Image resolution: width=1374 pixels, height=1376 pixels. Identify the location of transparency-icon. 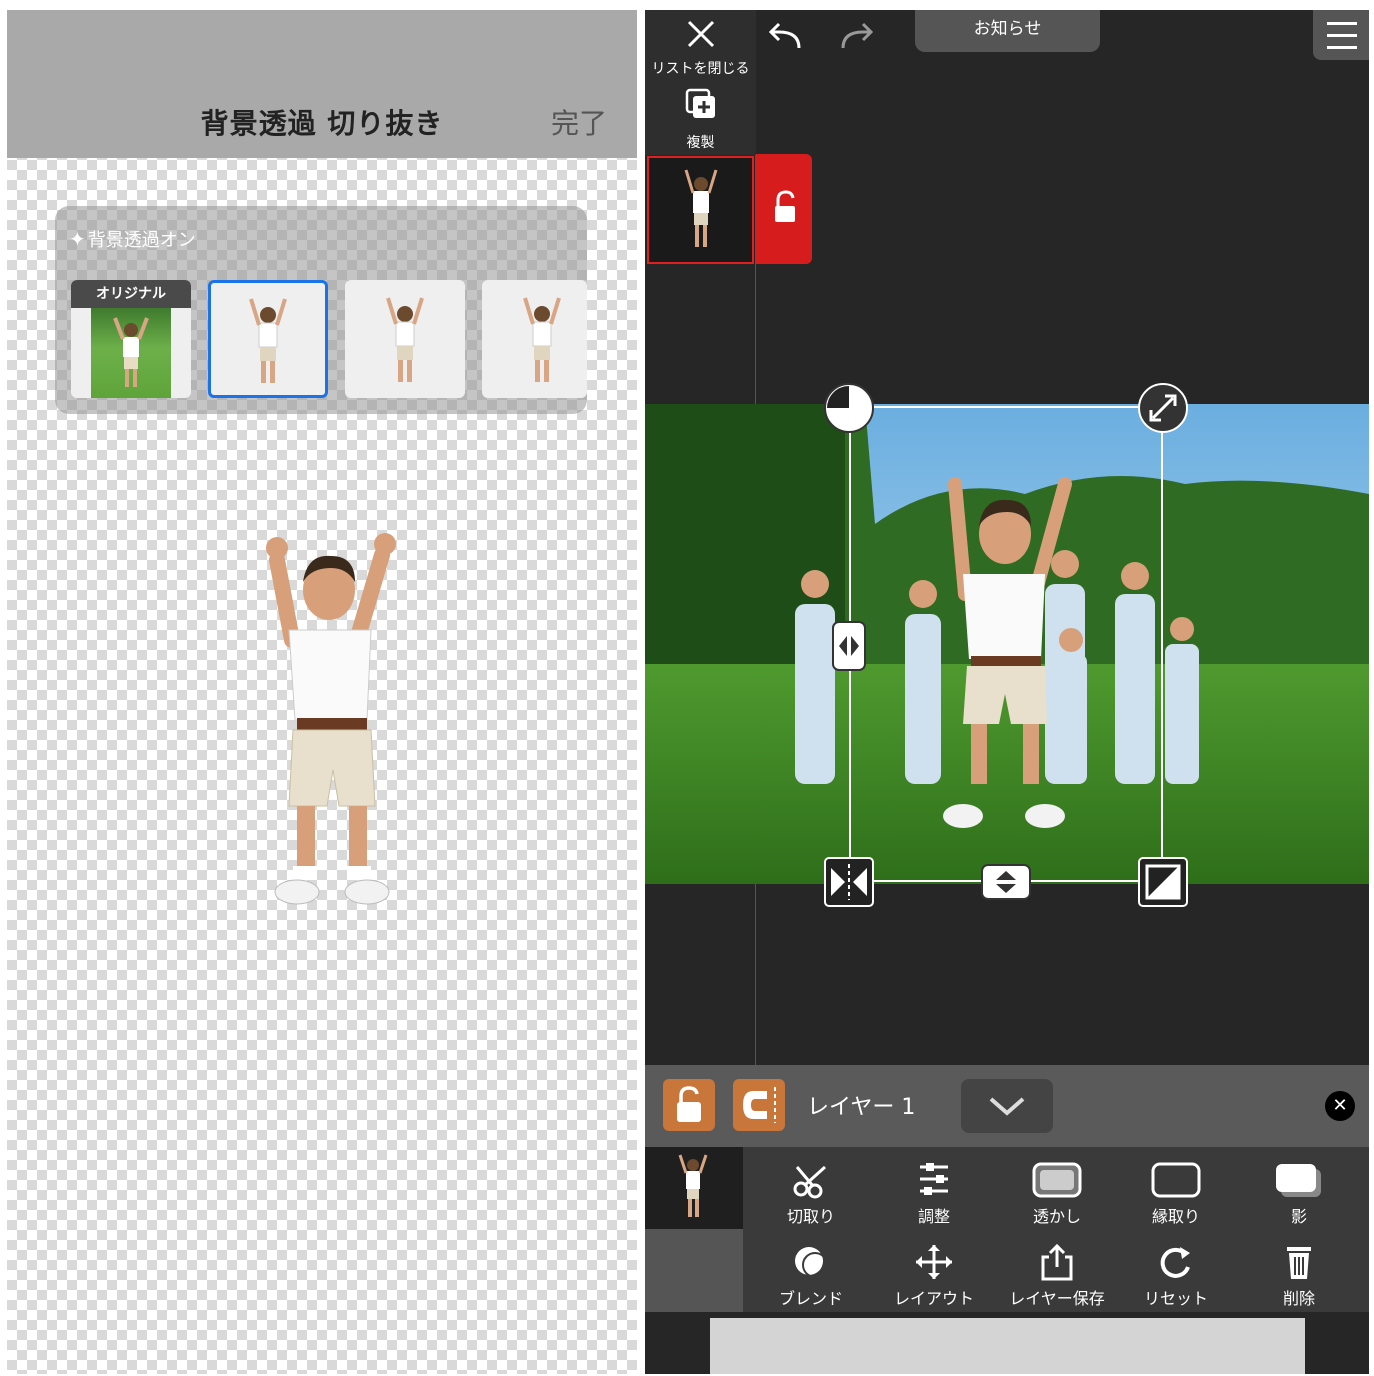
(1057, 1180).